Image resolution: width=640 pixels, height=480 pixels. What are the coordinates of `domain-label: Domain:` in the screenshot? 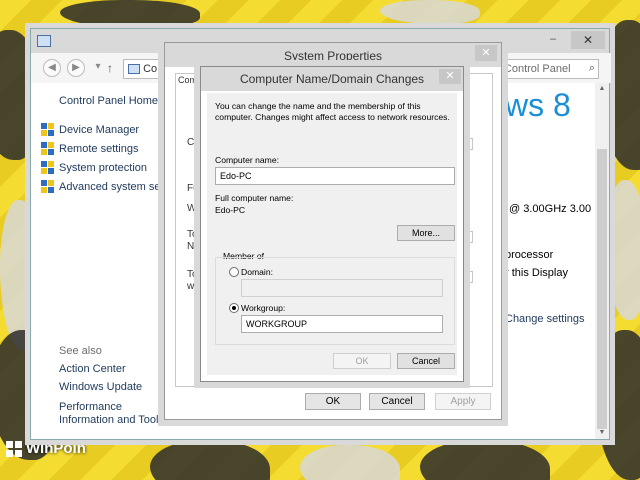 It's located at (257, 272).